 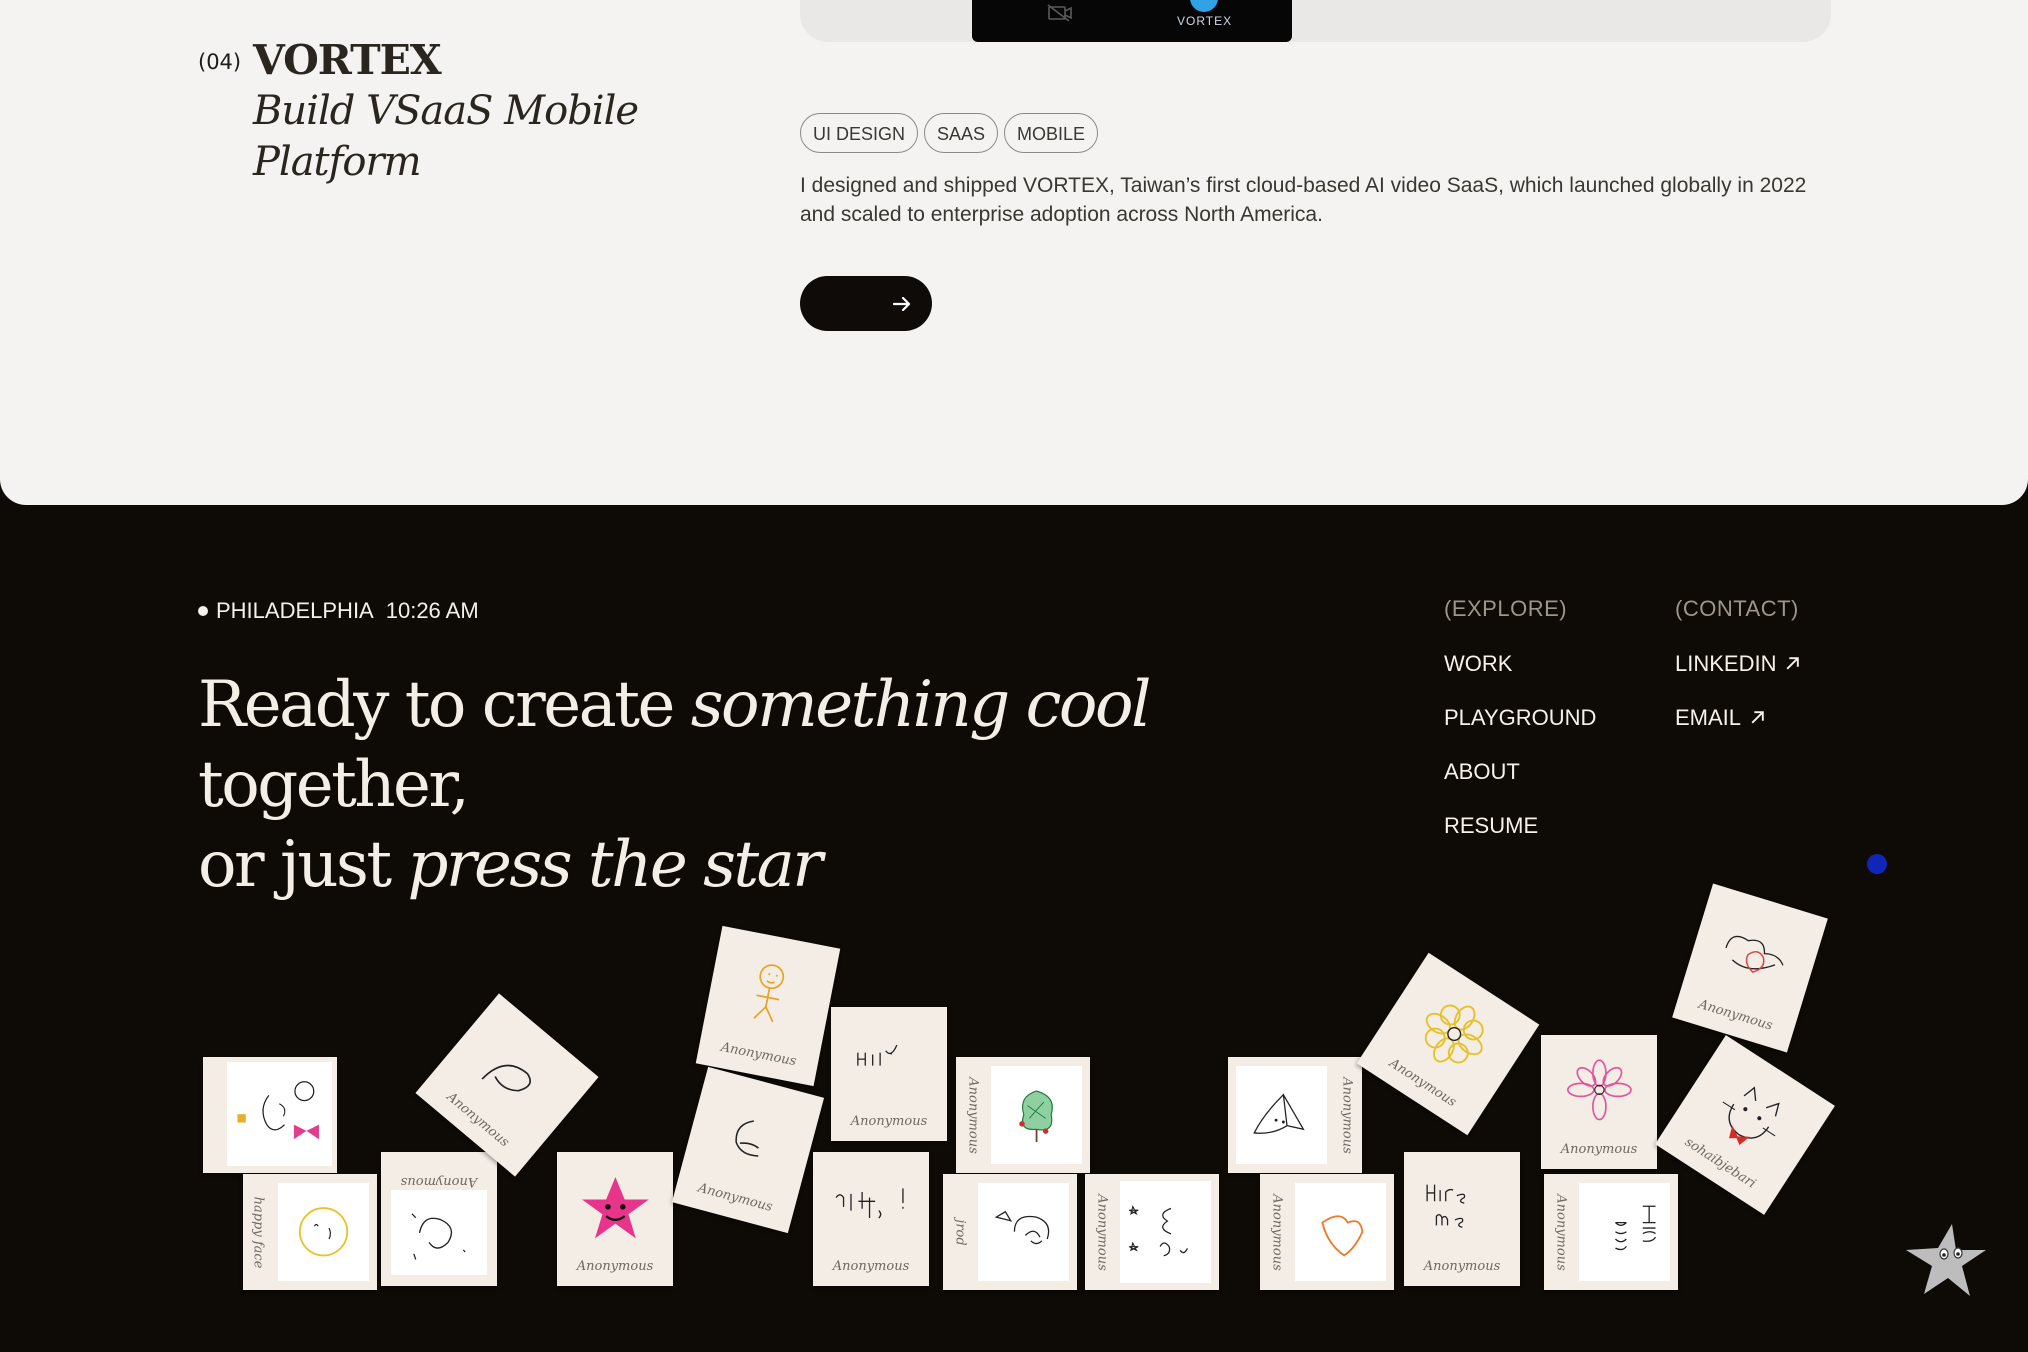 What do you see at coordinates (334, 785) in the screenshot?
I see `headline-part: together,` at bounding box center [334, 785].